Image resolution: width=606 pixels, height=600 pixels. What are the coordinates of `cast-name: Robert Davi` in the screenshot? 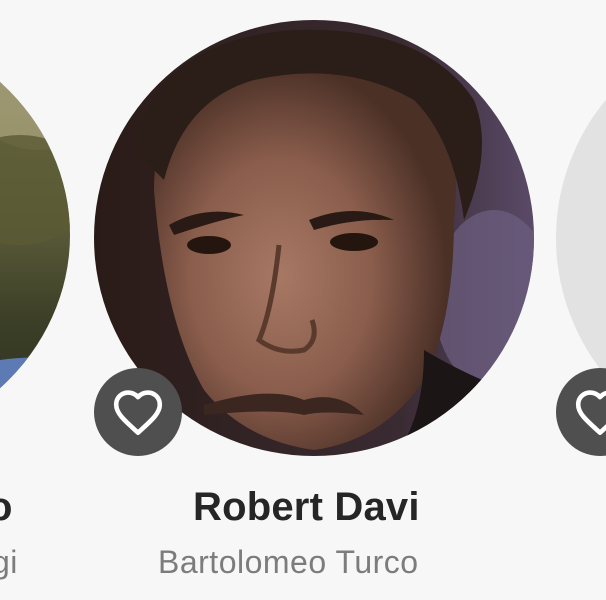 It's located at (306, 507).